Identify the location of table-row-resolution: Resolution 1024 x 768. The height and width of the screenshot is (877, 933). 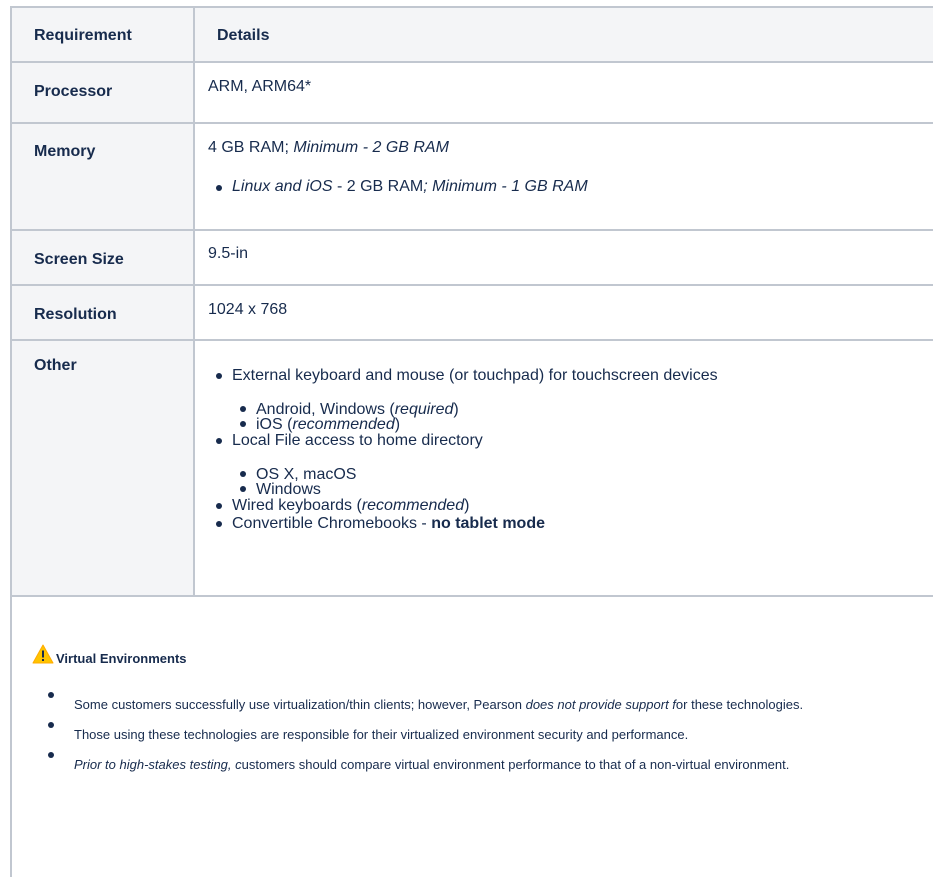
(471, 312).